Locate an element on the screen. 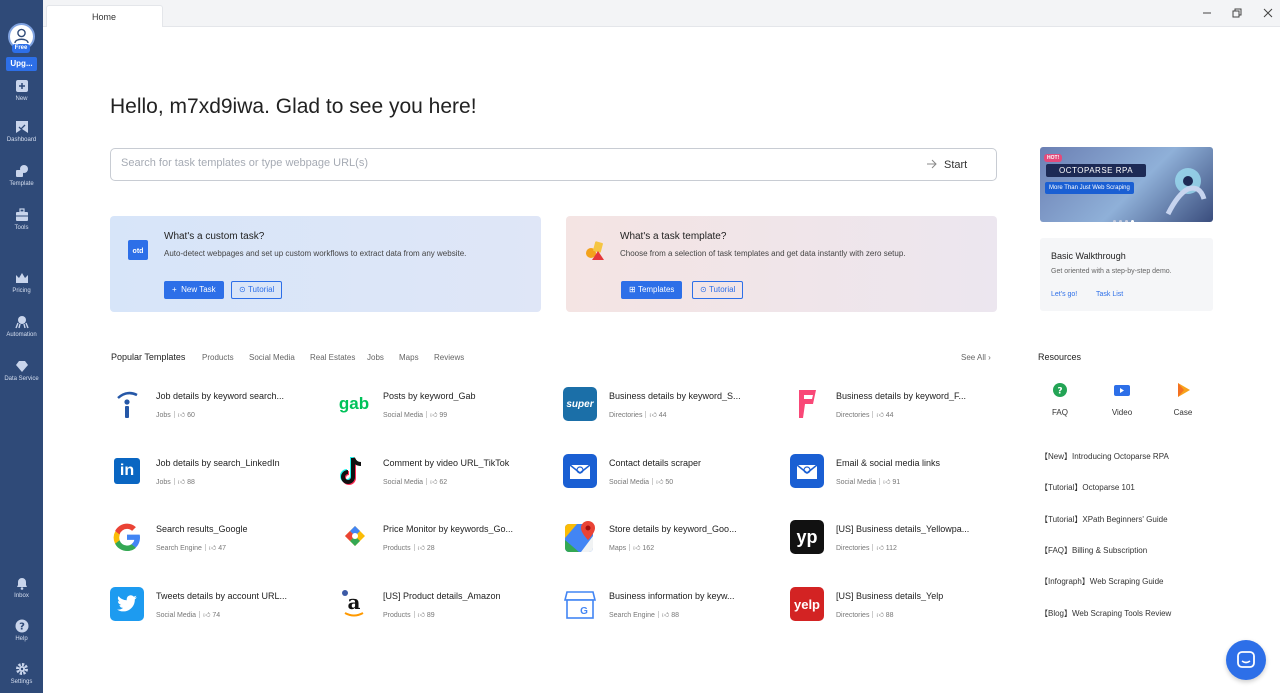 This screenshot has height=693, width=1280. custom-tutorial-button: ⊙ Tutorial is located at coordinates (257, 290).